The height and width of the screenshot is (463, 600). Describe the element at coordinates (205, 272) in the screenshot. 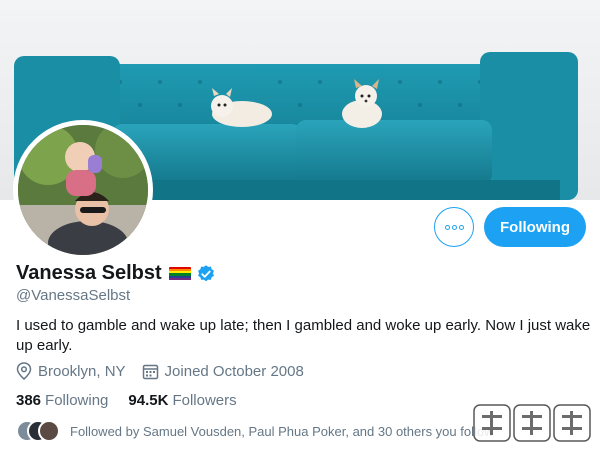

I see `verified-badge-icon` at that location.